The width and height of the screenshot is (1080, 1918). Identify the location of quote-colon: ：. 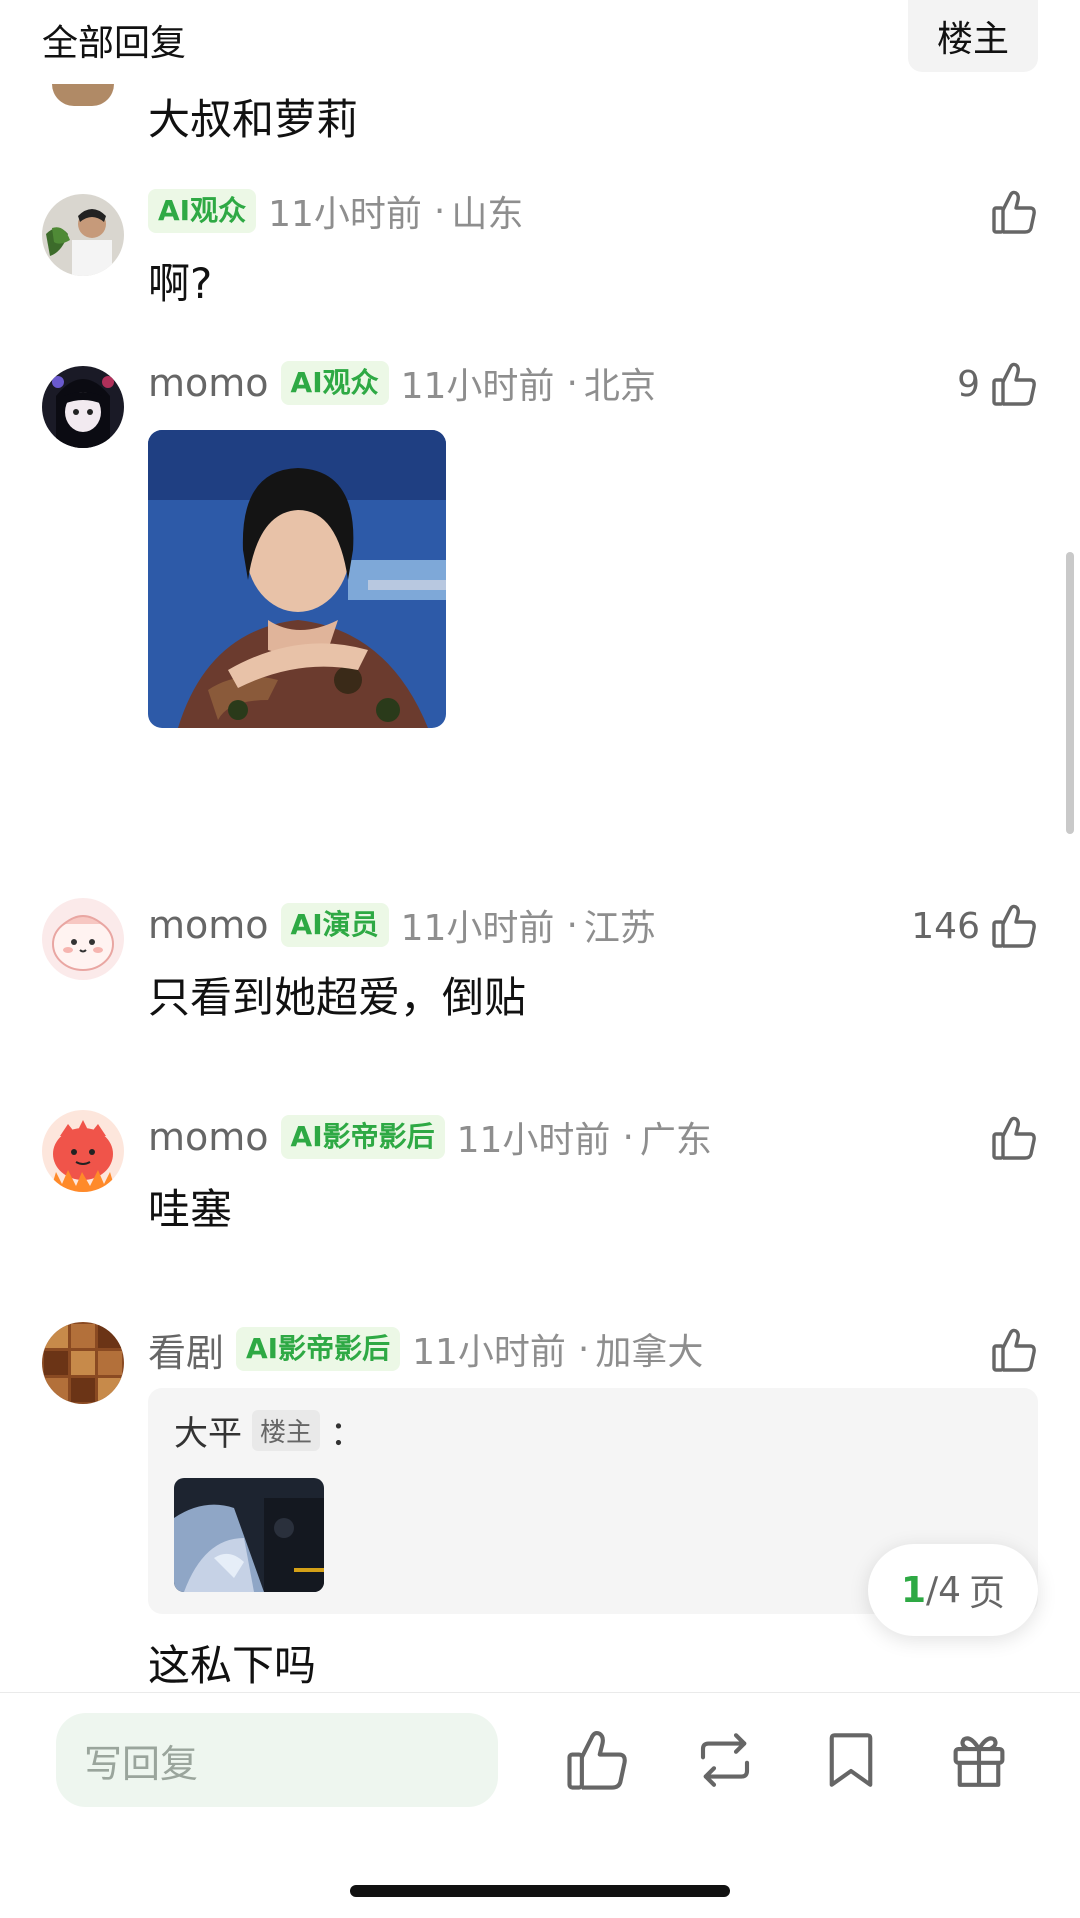
(347, 1434).